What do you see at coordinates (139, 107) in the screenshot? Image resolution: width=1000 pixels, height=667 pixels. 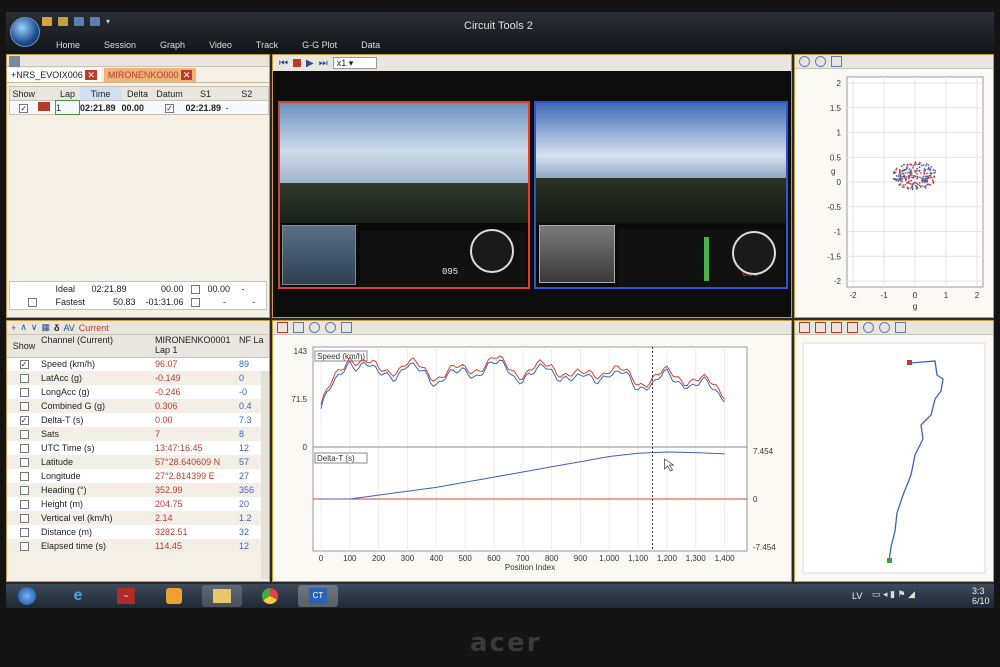 I see `lap-row: ✓ 1 02:21.89 00.00 ✓ 02:21.89 -` at bounding box center [139, 107].